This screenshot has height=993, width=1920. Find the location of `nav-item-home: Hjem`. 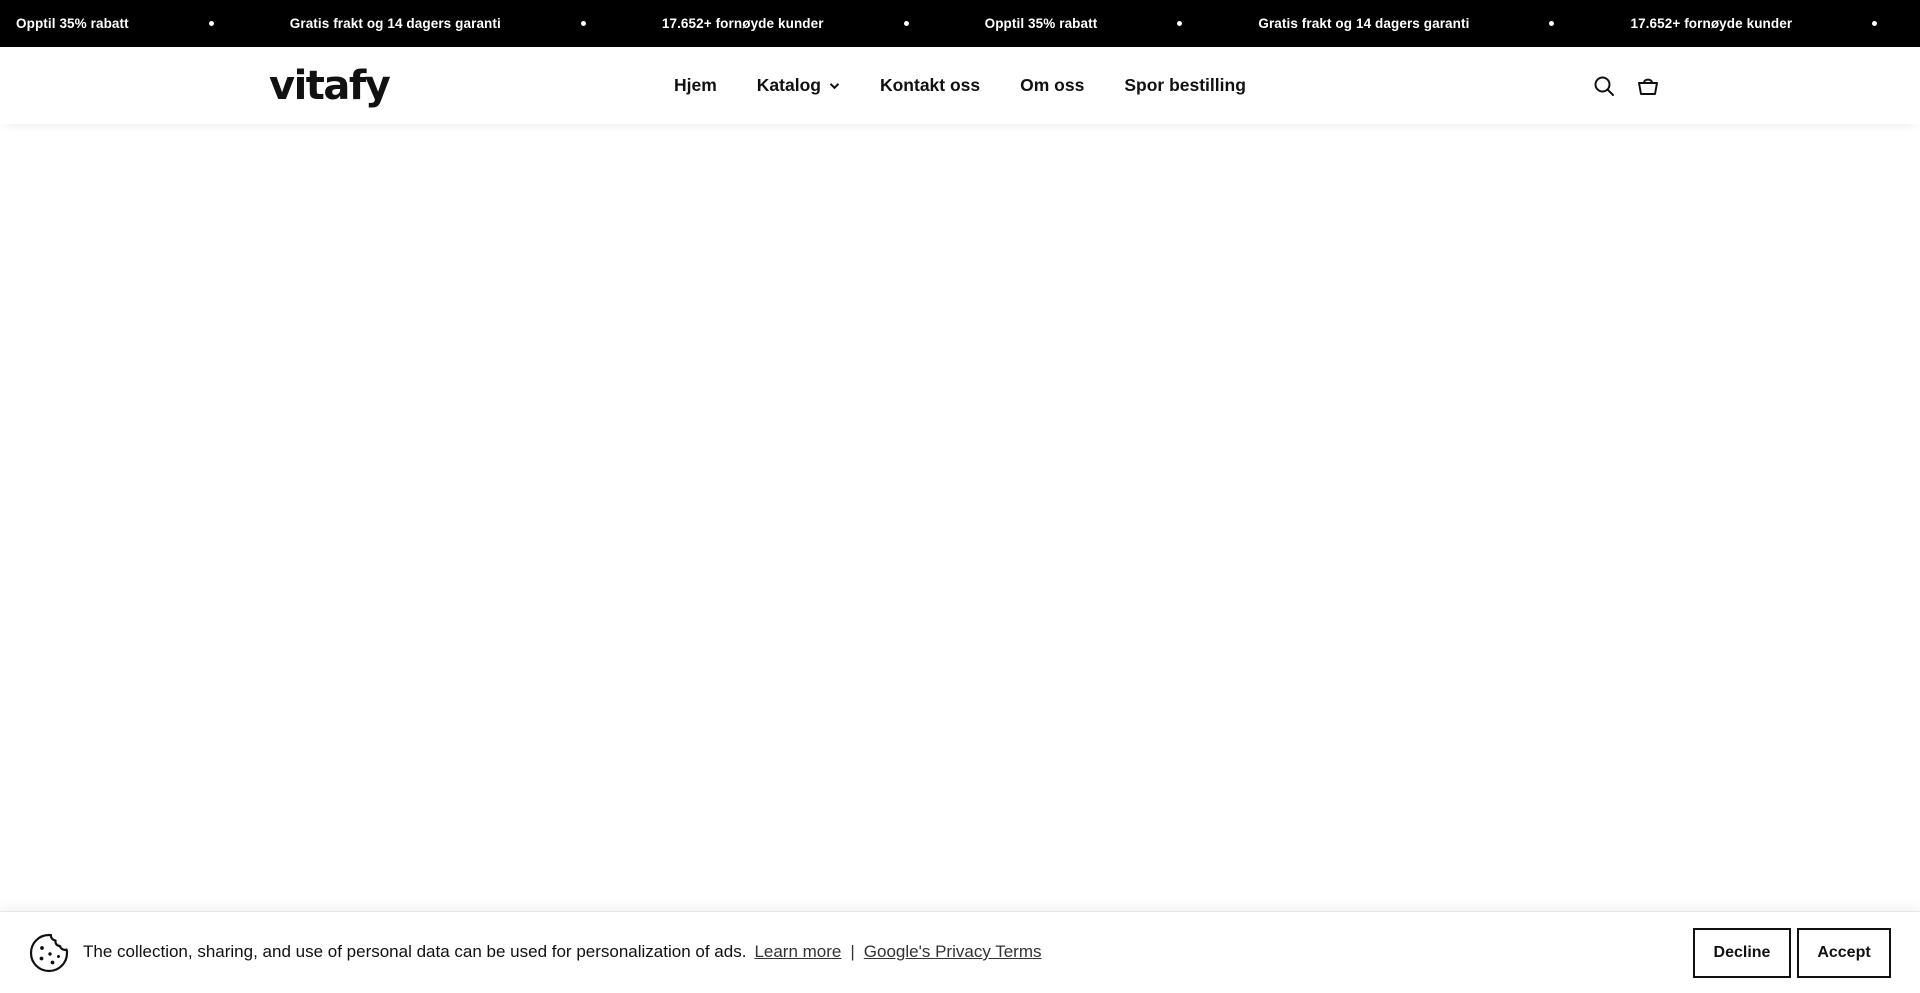

nav-item-home: Hjem is located at coordinates (695, 85).